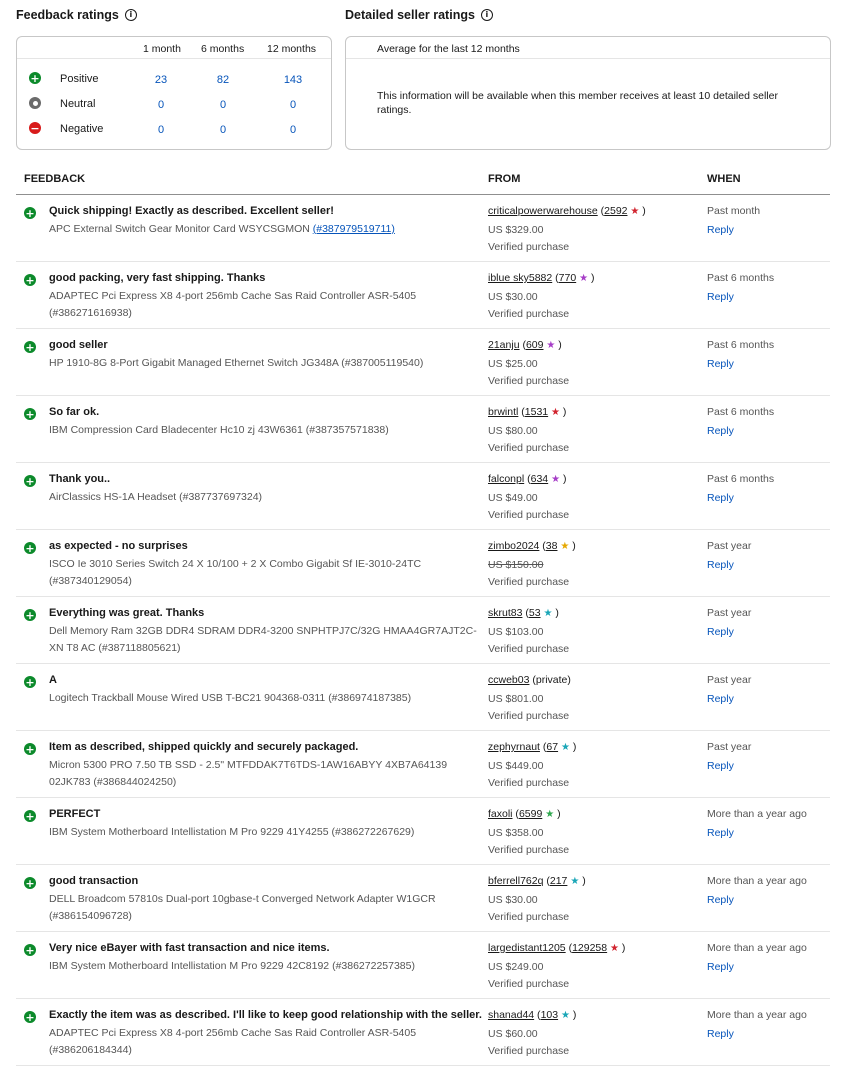 The image size is (849, 1086). I want to click on feedback-score: 103, so click(550, 1015).